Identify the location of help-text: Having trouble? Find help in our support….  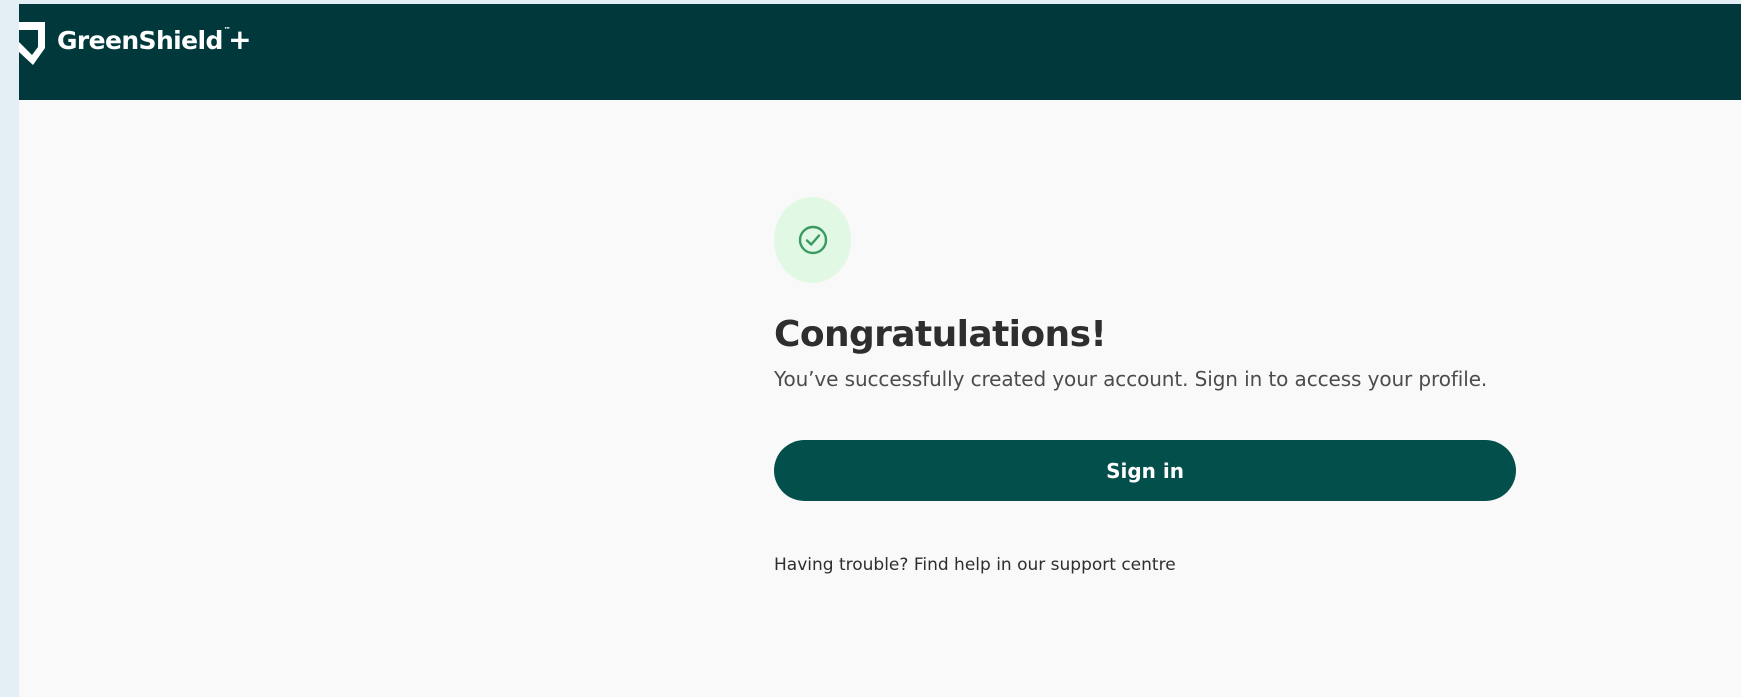
(1146, 565).